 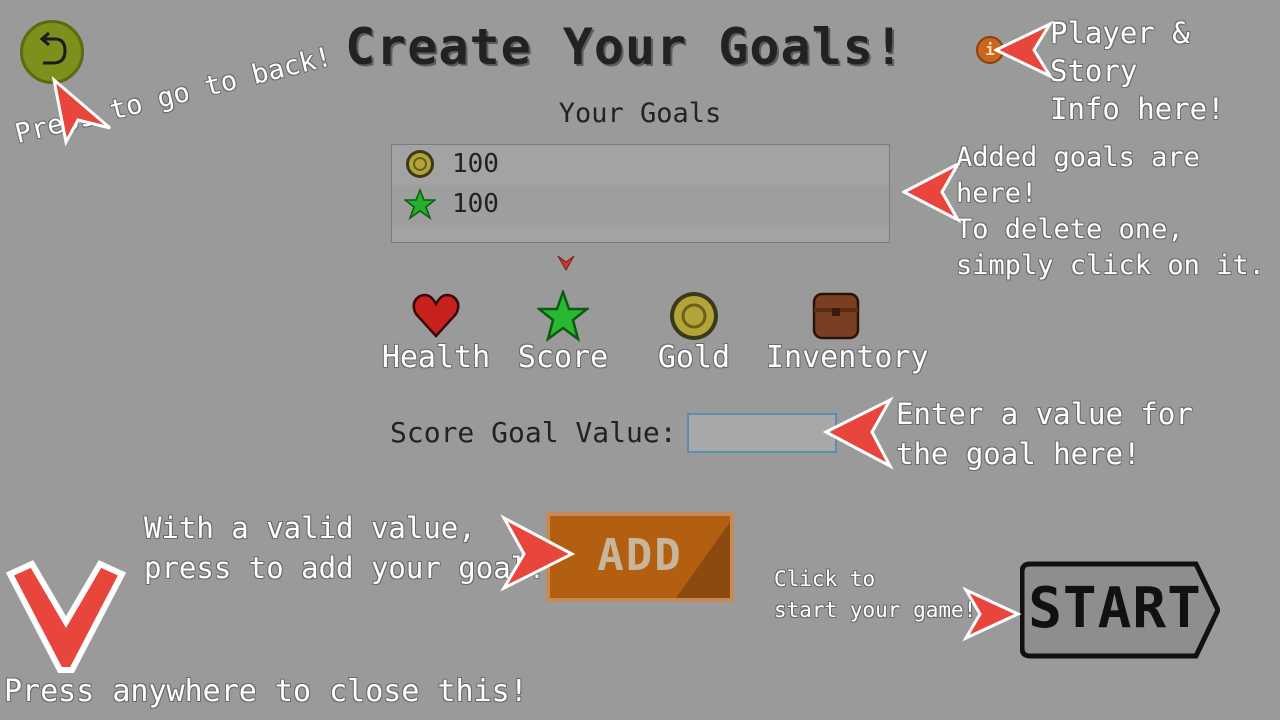 I want to click on category-label: Inventory, so click(x=847, y=357).